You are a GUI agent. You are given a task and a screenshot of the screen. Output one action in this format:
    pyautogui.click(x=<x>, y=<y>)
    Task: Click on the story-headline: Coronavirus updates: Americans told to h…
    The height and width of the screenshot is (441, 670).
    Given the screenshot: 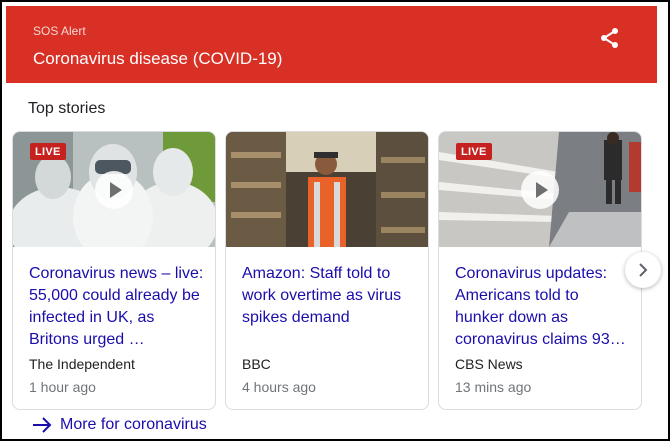 What is the action you would take?
    pyautogui.click(x=543, y=307)
    